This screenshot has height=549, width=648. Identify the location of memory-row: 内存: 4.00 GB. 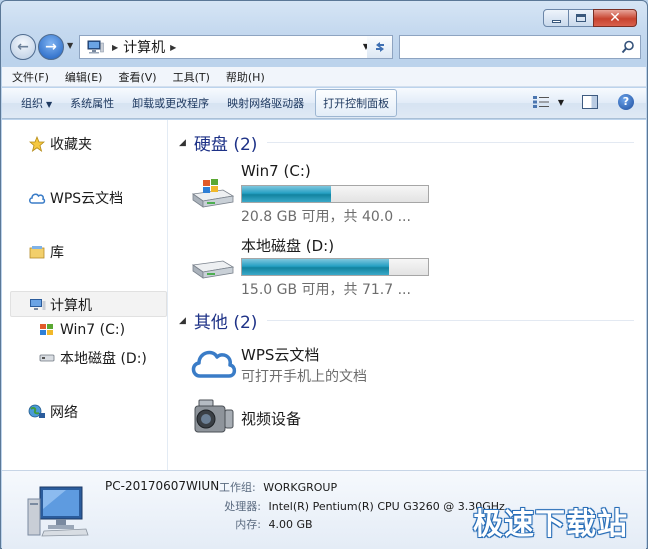
(262, 524).